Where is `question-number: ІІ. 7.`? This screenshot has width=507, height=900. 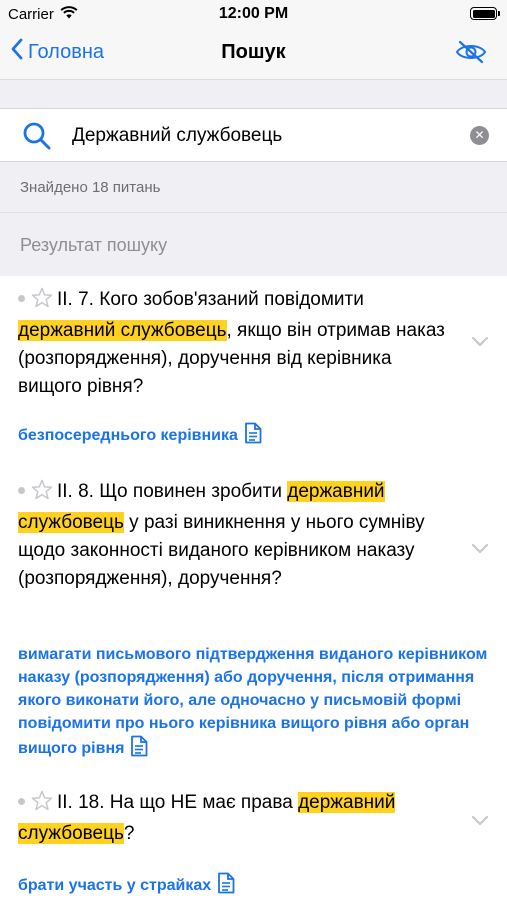 question-number: ІІ. 7. is located at coordinates (75, 299).